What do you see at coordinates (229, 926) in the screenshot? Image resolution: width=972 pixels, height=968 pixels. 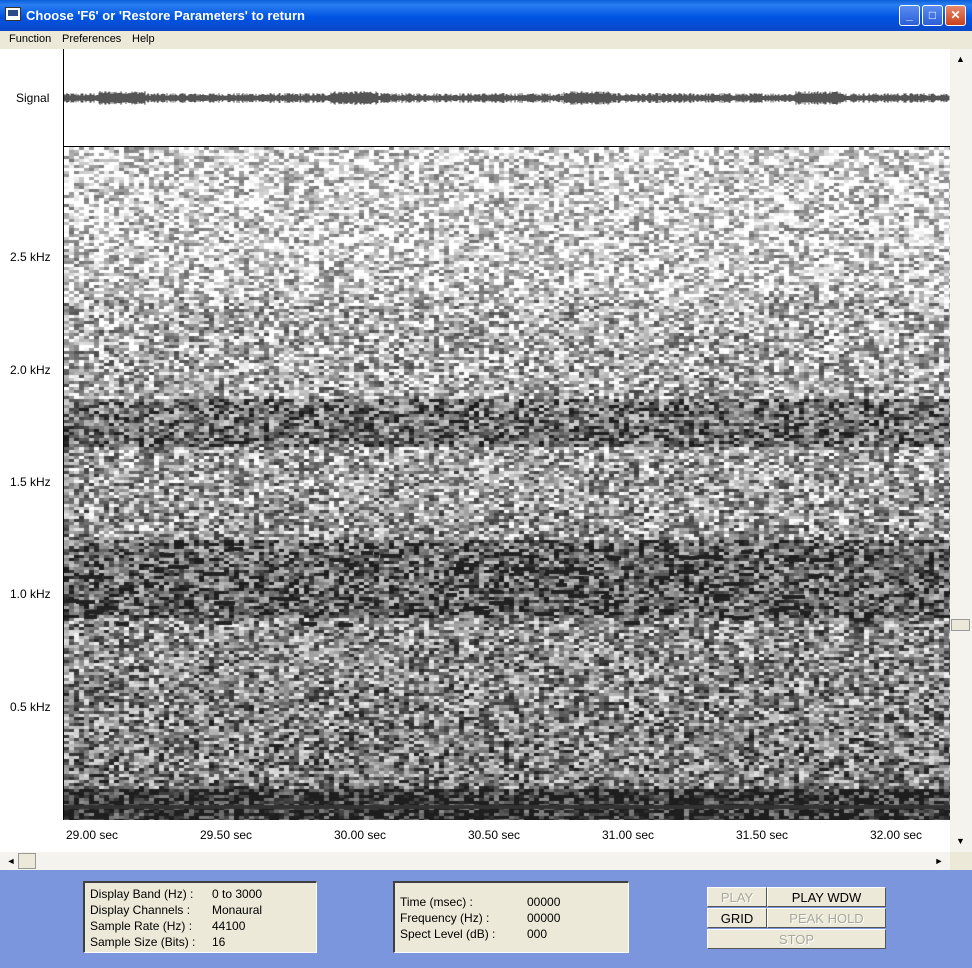 I see `sample-rate-value: 44100` at bounding box center [229, 926].